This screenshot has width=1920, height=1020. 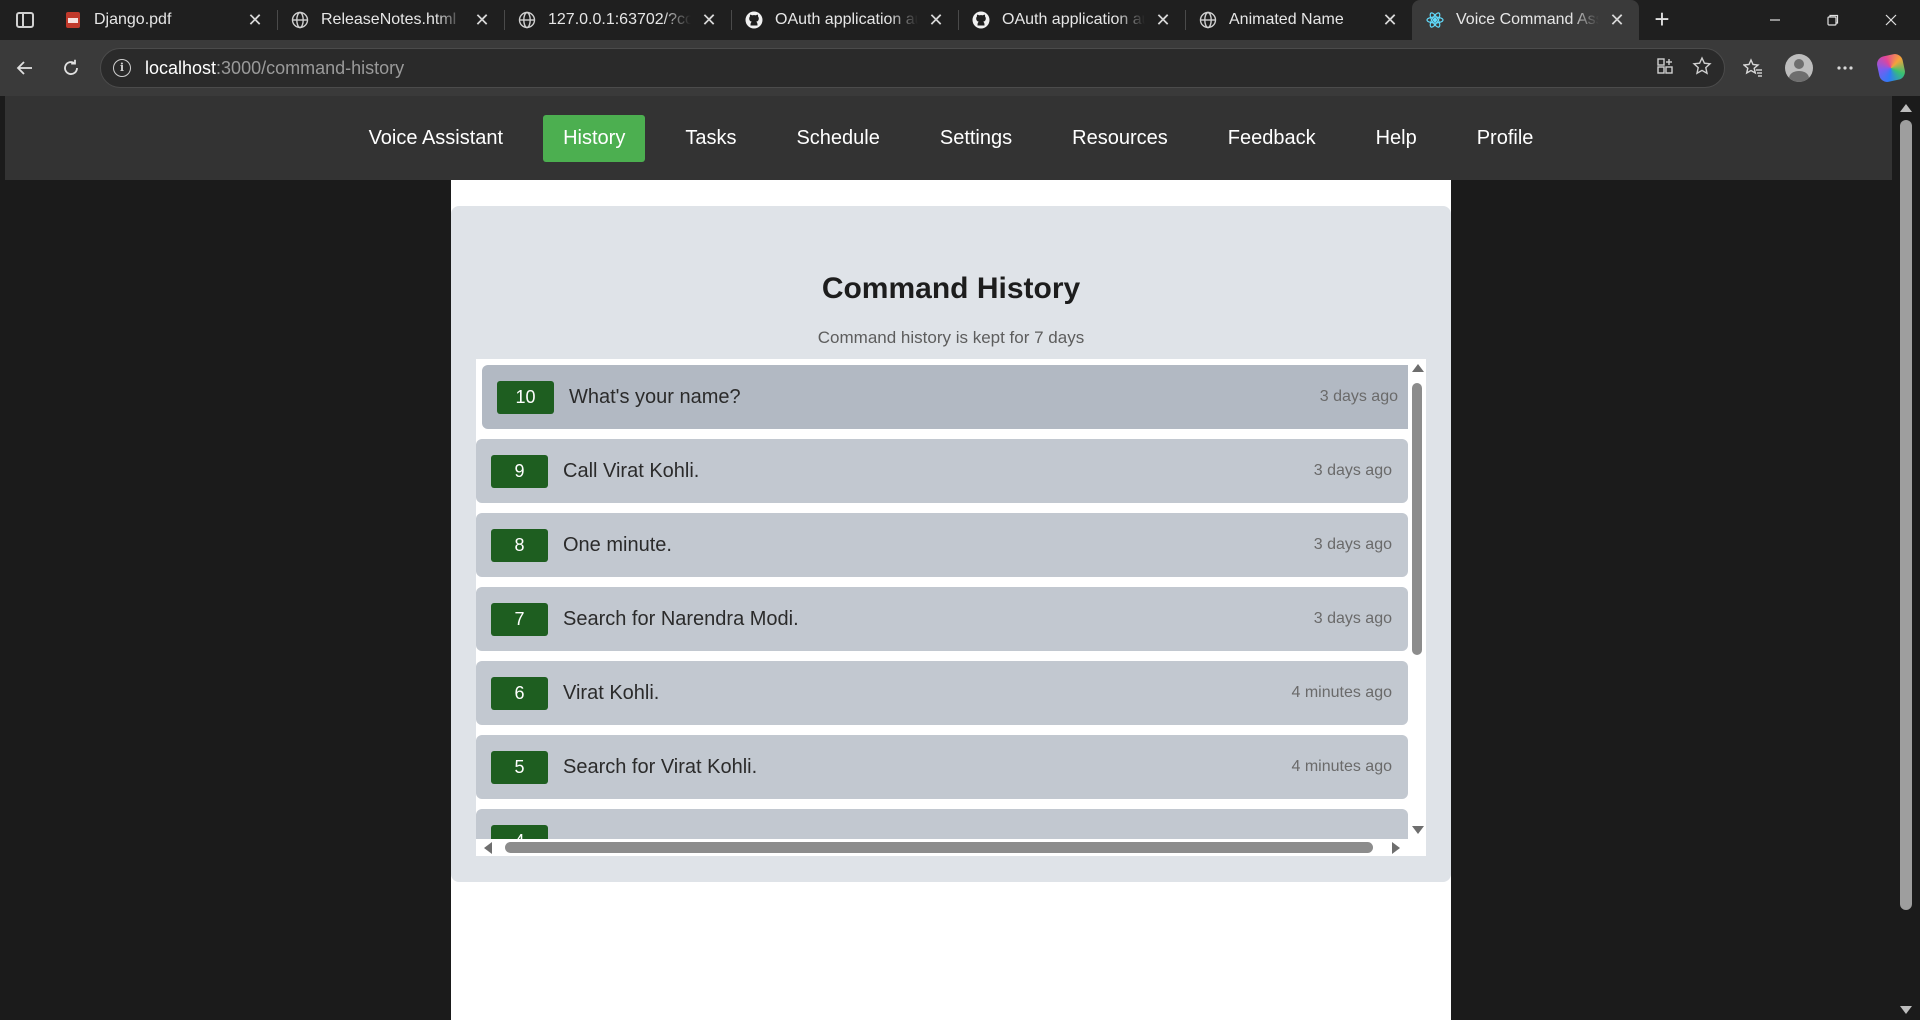 What do you see at coordinates (25, 68) in the screenshot?
I see `back-icon` at bounding box center [25, 68].